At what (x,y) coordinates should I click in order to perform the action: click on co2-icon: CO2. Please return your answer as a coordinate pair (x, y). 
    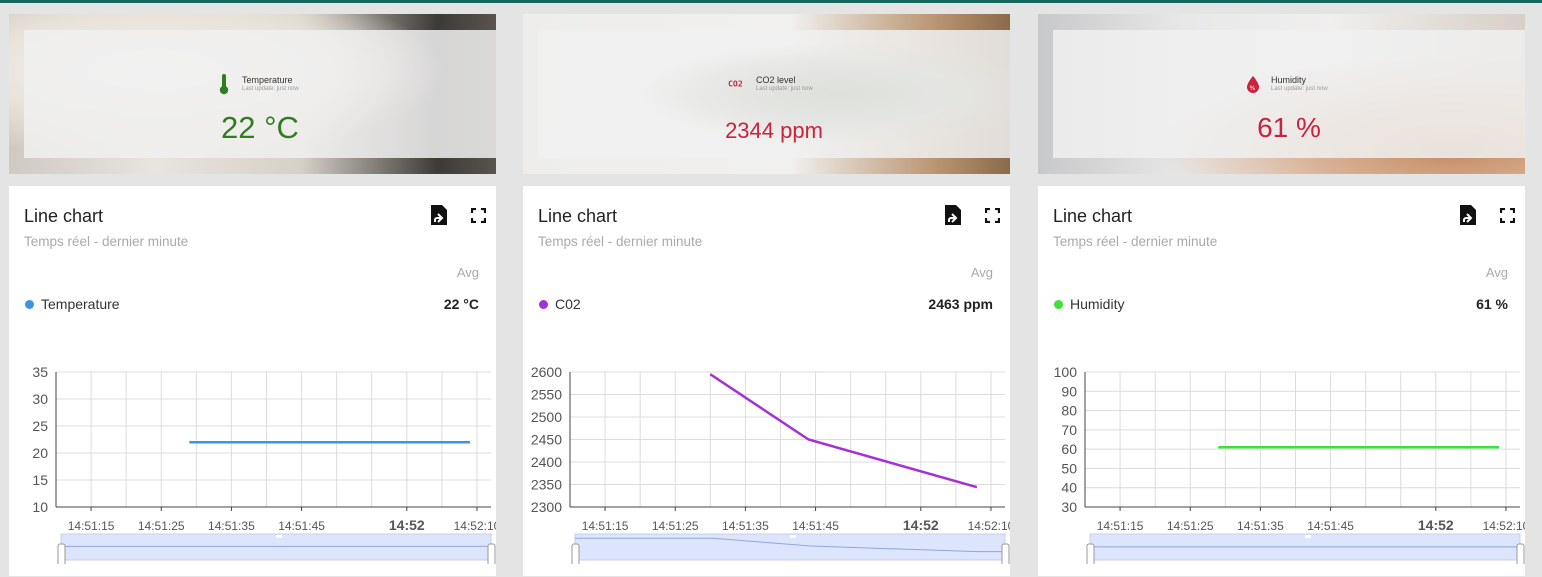
    Looking at the image, I should click on (738, 84).